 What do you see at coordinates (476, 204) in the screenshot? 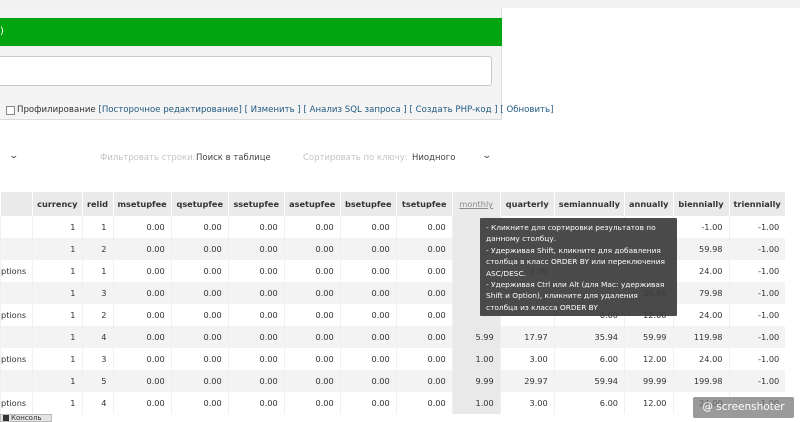
I see `column-header-monthly: monthly` at bounding box center [476, 204].